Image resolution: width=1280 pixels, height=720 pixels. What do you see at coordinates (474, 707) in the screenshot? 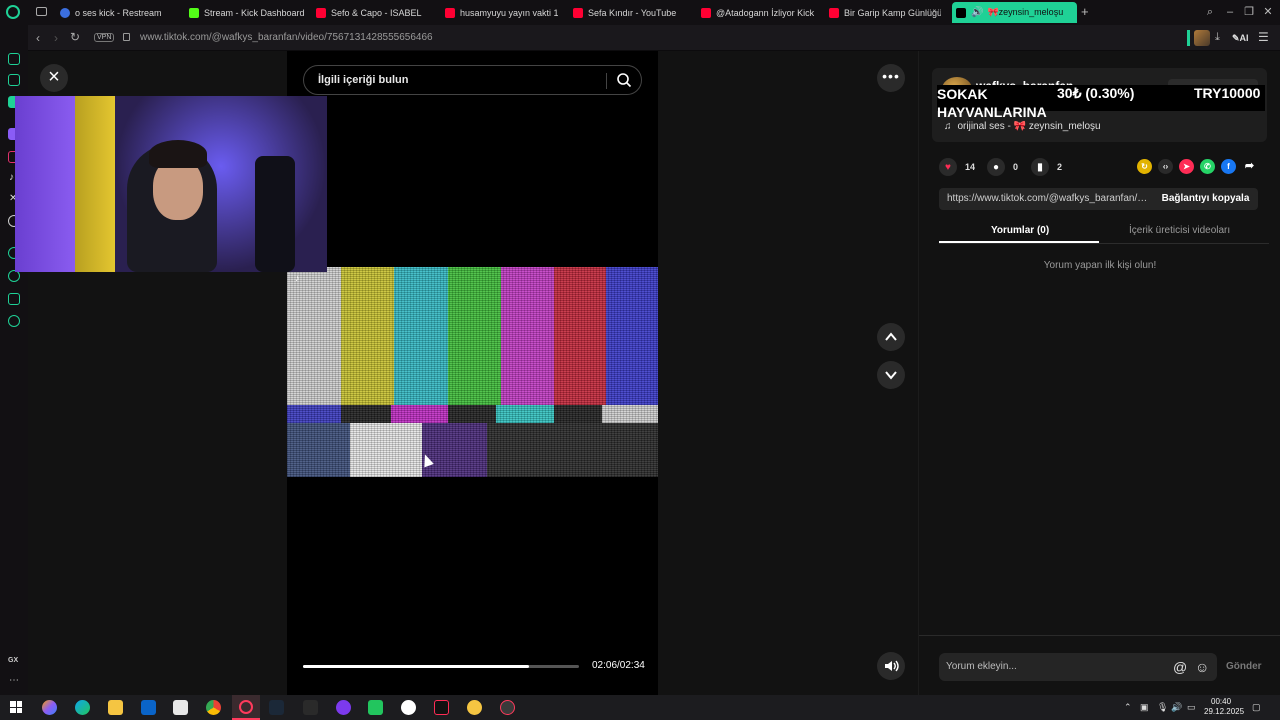
I see `app-yellow-icon` at bounding box center [474, 707].